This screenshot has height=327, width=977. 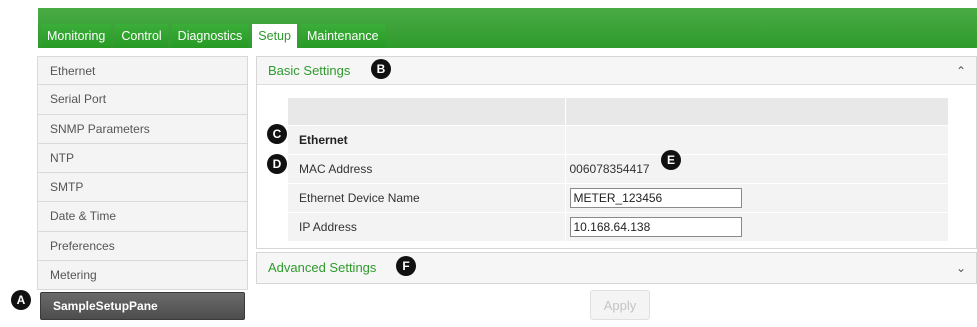 I want to click on ip-address-label: IP Address, so click(x=426, y=227).